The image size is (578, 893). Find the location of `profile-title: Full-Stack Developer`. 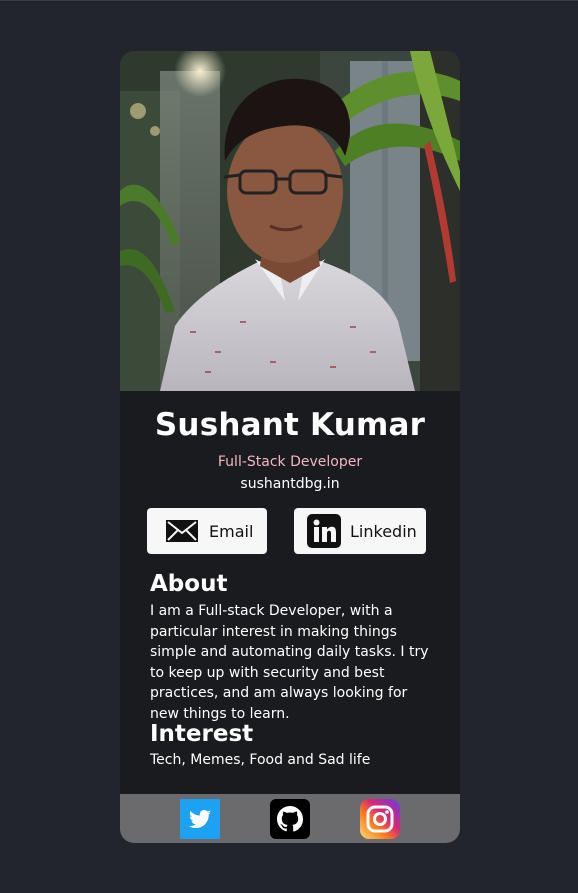

profile-title: Full-Stack Developer is located at coordinates (290, 462).